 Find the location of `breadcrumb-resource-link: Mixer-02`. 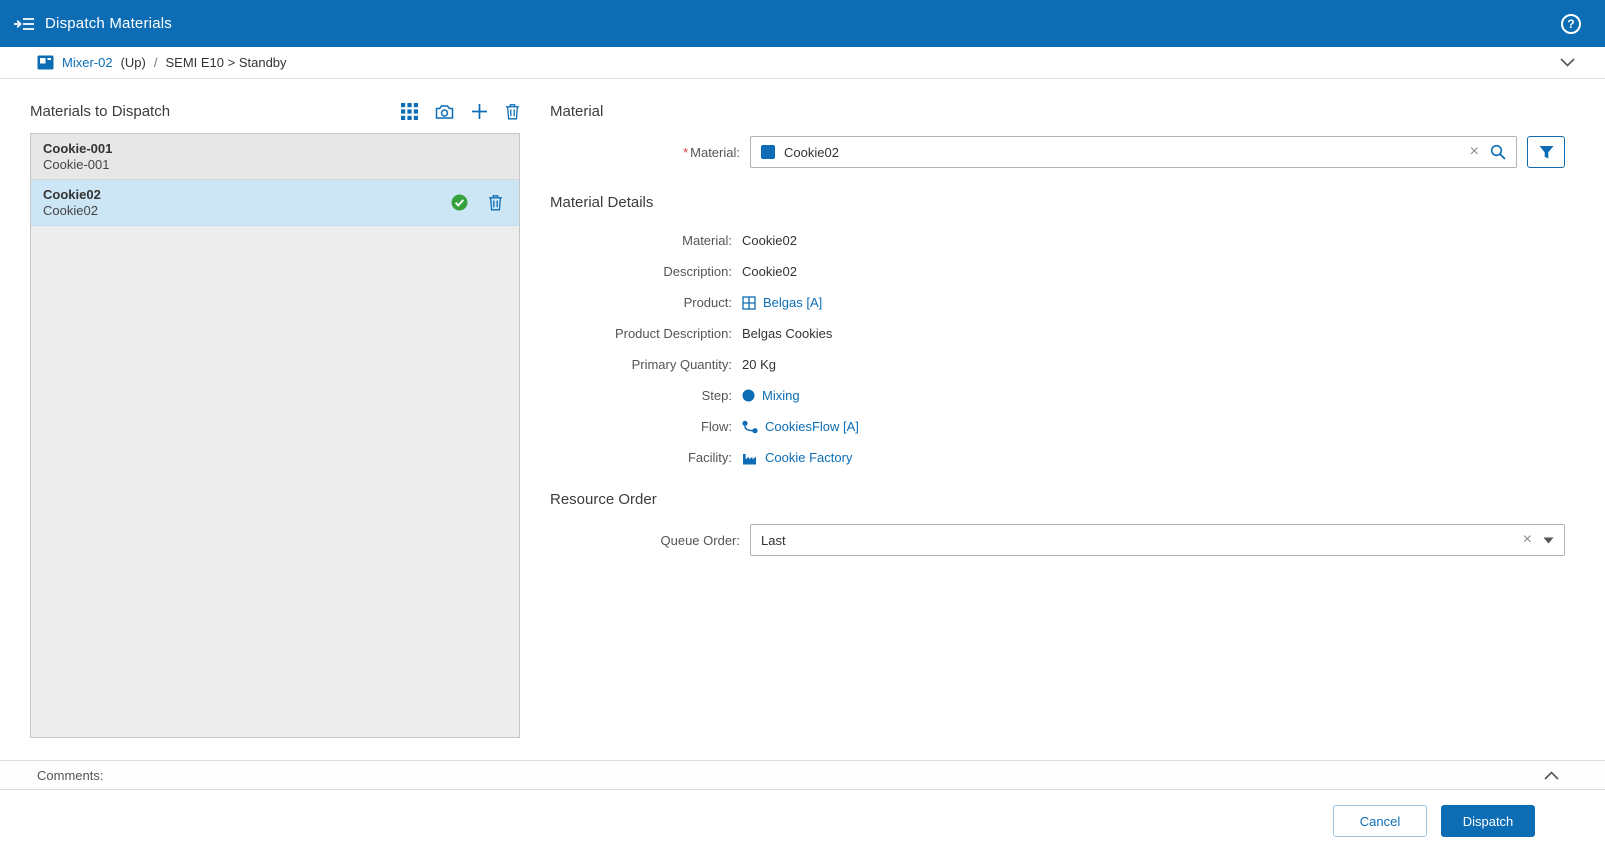

breadcrumb-resource-link: Mixer-02 is located at coordinates (87, 62).